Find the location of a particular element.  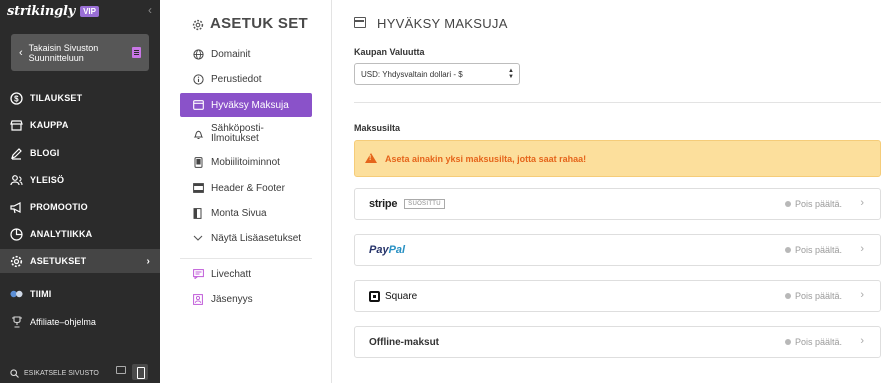

section-divider is located at coordinates (617, 102).